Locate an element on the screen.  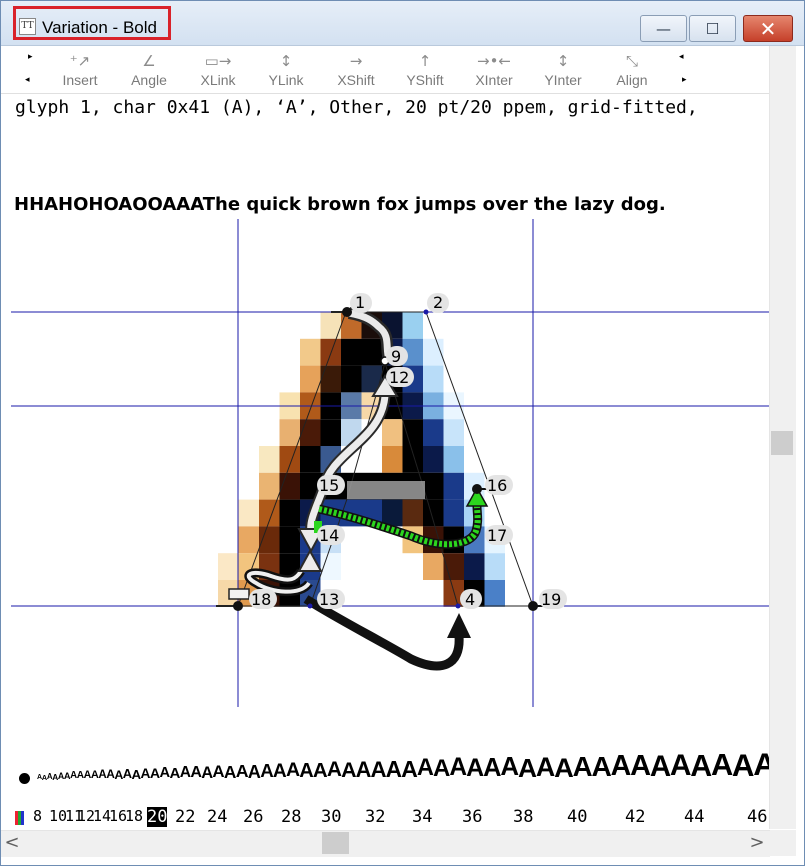
window-title: Variation - Bold is located at coordinates (99, 27).